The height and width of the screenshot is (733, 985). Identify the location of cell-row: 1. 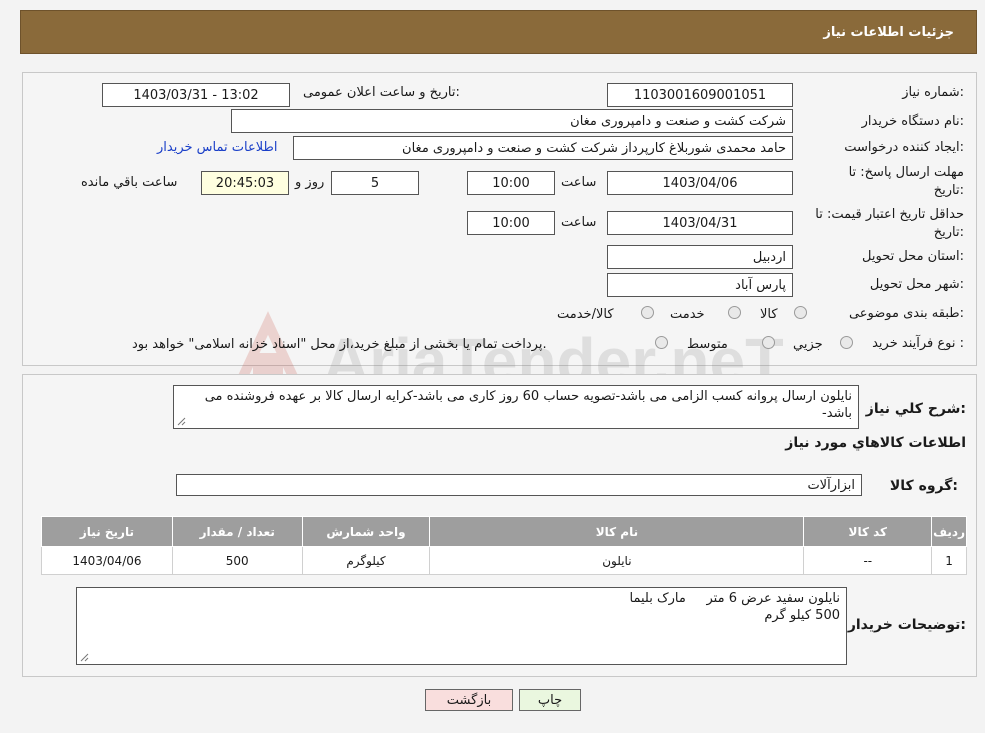
(949, 560).